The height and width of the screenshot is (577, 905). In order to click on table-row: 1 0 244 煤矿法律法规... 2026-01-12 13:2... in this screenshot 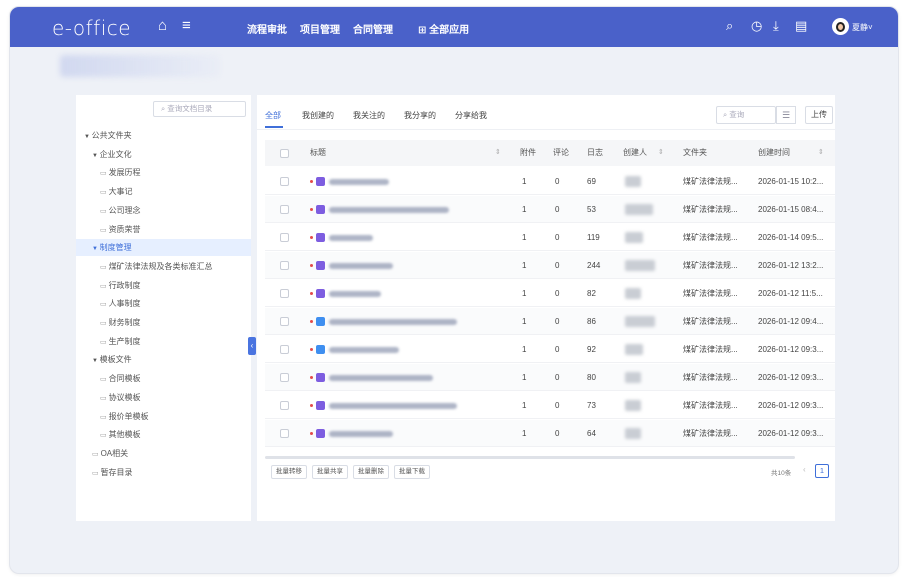, I will do `click(550, 265)`.